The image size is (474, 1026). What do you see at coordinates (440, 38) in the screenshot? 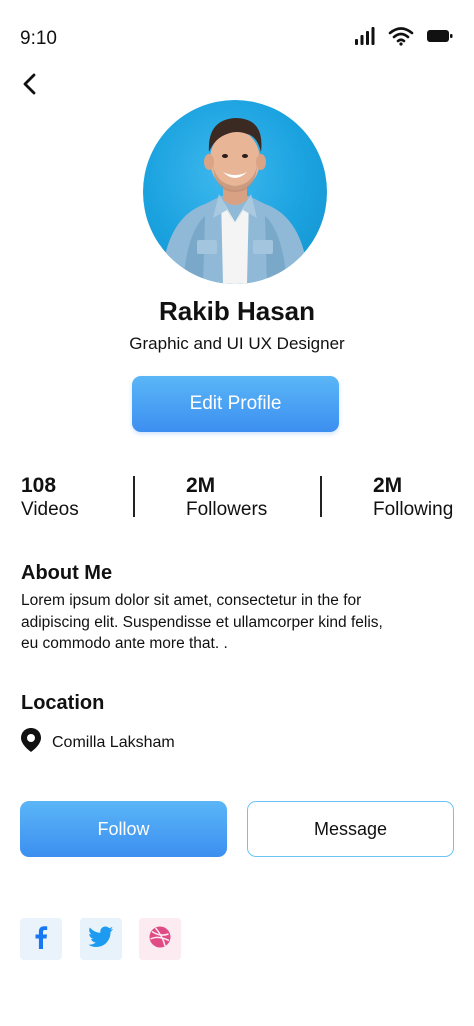
I see `battery-icon` at bounding box center [440, 38].